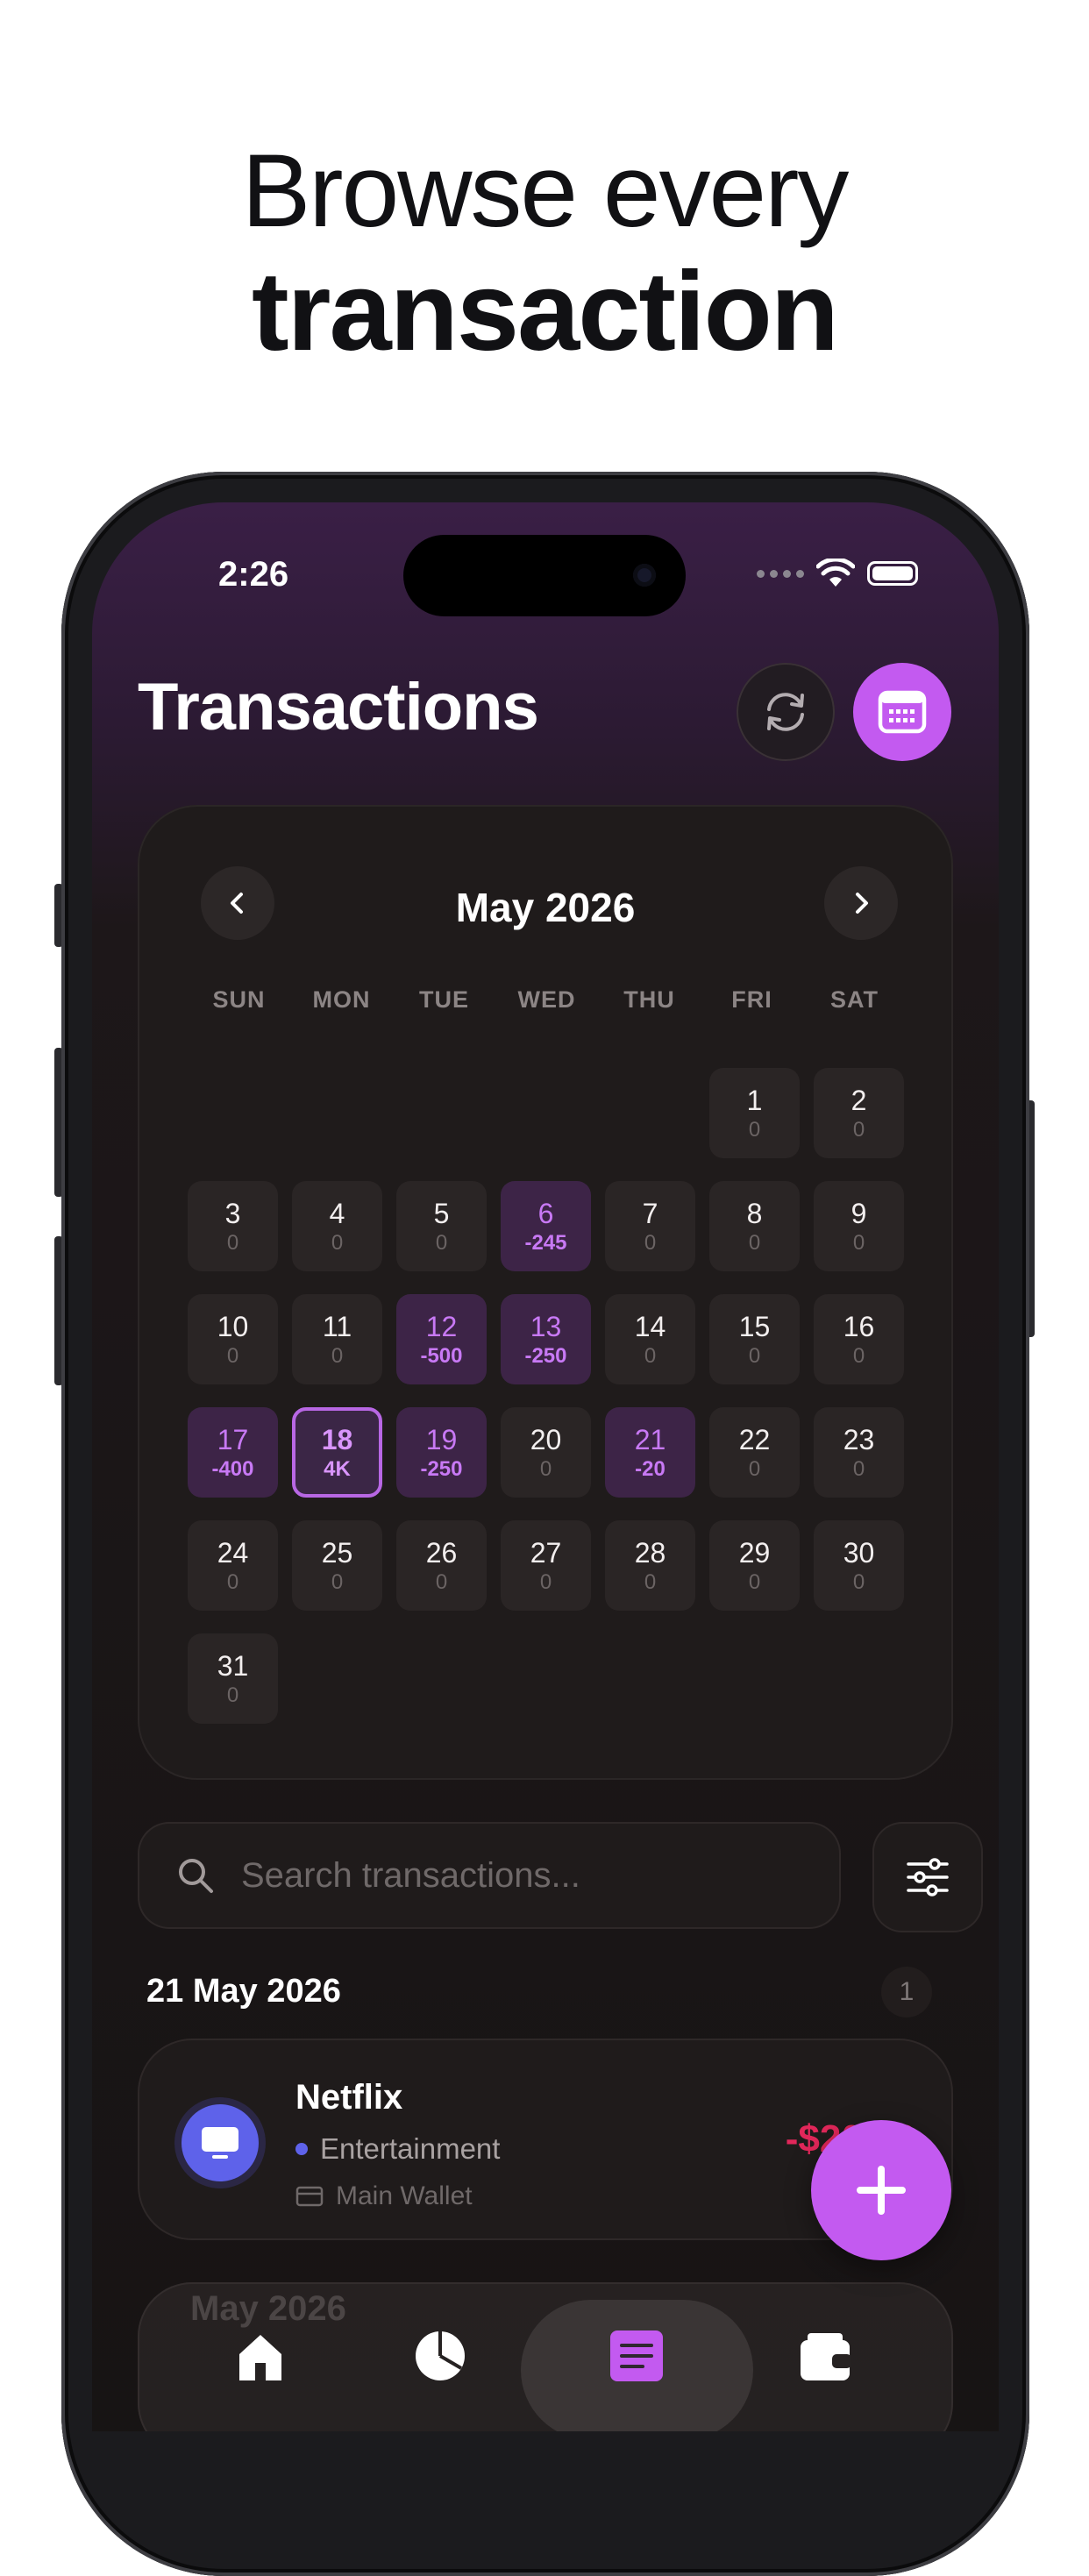 The width and height of the screenshot is (1089, 2576). Describe the element at coordinates (546, 1565) in the screenshot. I see `calendar-day-27: 27 0` at that location.